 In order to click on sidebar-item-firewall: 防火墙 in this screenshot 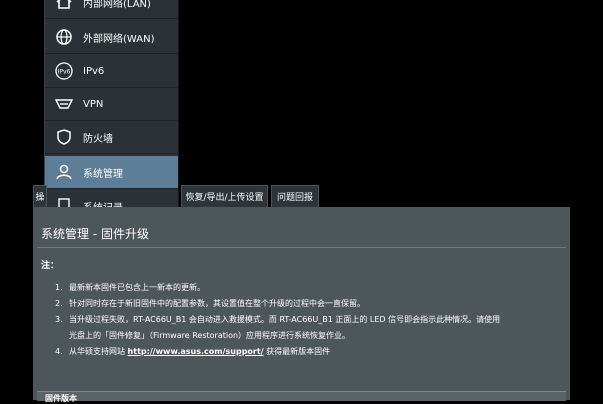, I will do `click(111, 137)`.